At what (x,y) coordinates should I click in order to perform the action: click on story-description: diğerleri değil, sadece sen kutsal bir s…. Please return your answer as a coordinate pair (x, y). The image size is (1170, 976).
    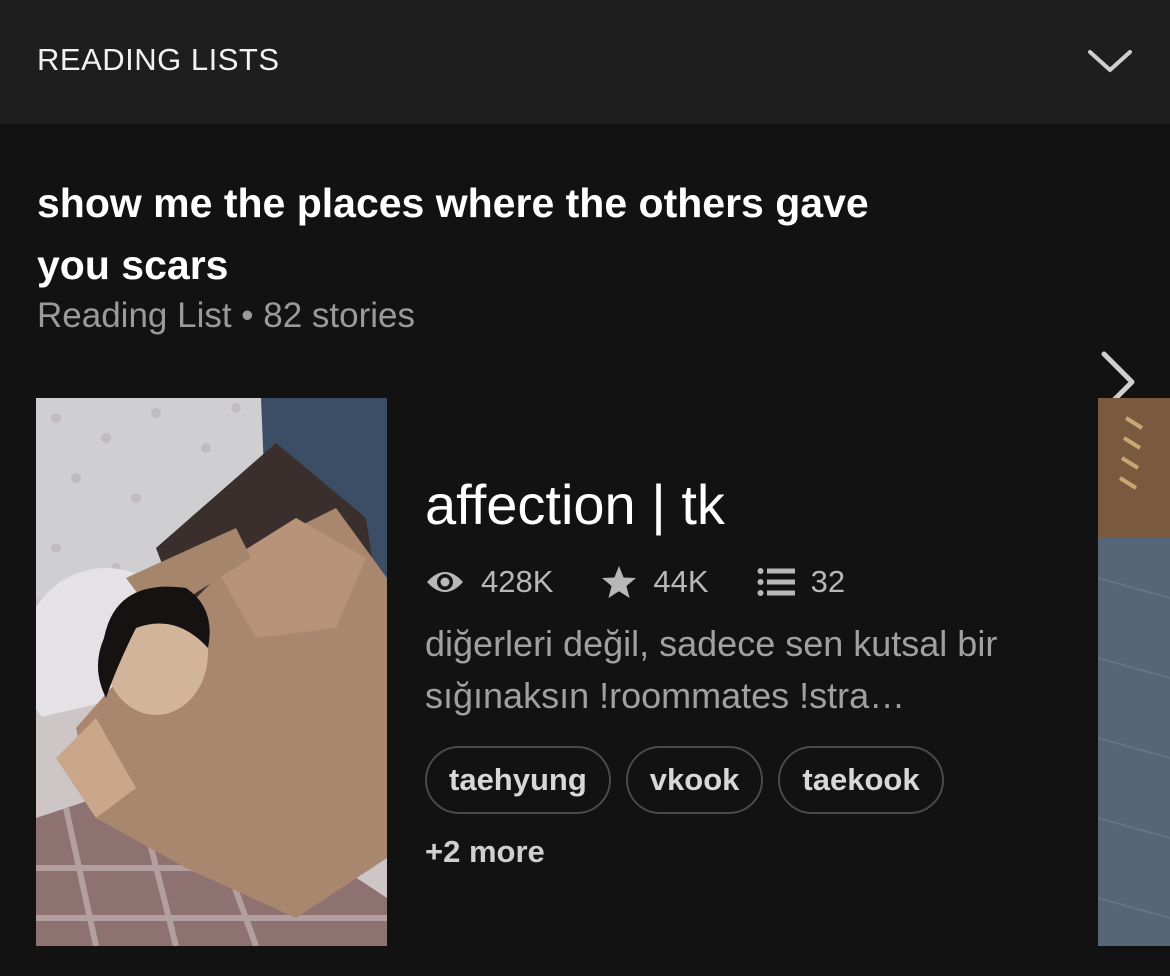
    Looking at the image, I should click on (711, 669).